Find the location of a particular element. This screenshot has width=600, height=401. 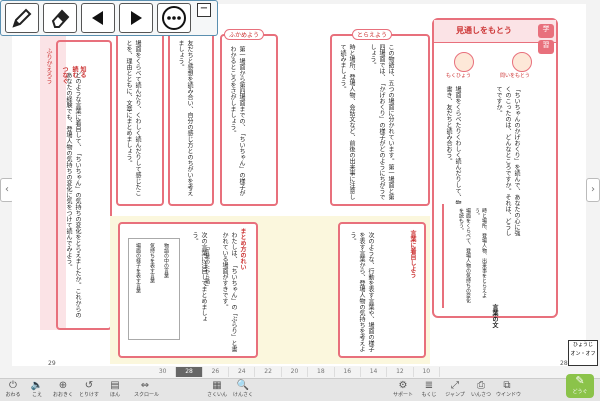

review-label: ふりかえろう is located at coordinates (48, 66).